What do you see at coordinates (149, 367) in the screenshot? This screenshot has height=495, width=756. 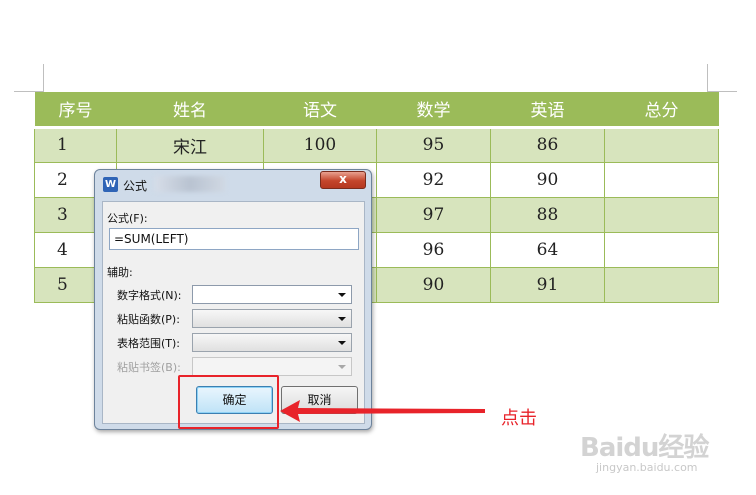 I see `paste-bookmark-label: 粘贴书签(B):` at bounding box center [149, 367].